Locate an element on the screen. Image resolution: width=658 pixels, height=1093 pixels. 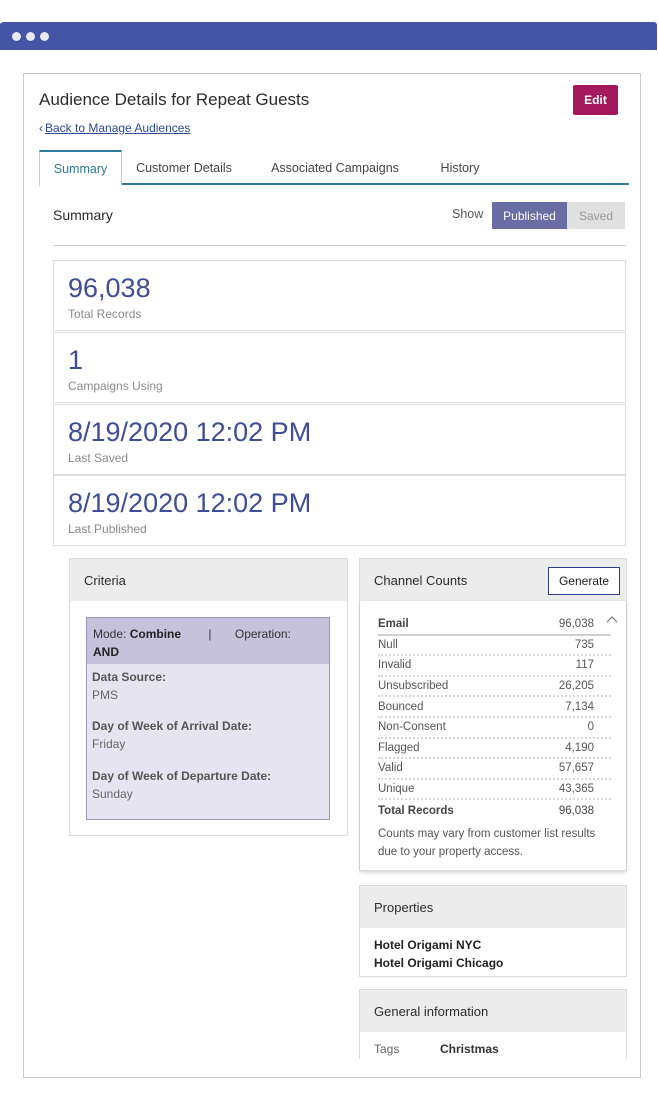
property-item: Hotel Origami Chicago is located at coordinates (439, 963).